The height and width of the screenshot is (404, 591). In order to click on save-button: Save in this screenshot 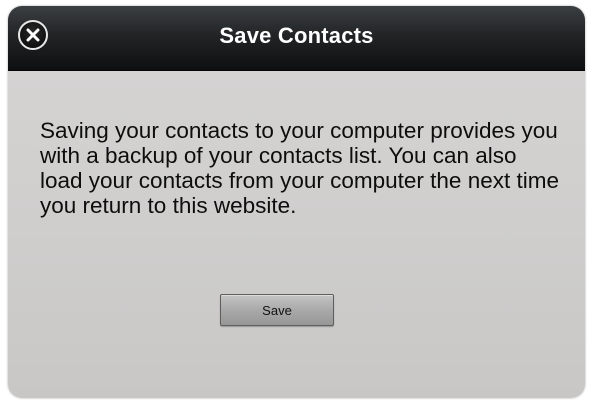, I will do `click(277, 310)`.